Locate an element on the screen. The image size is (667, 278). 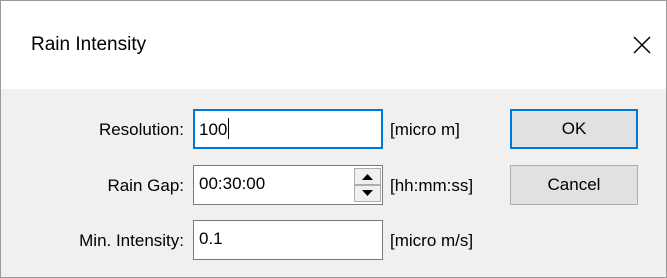
cancel-button: Cancel is located at coordinates (574, 185).